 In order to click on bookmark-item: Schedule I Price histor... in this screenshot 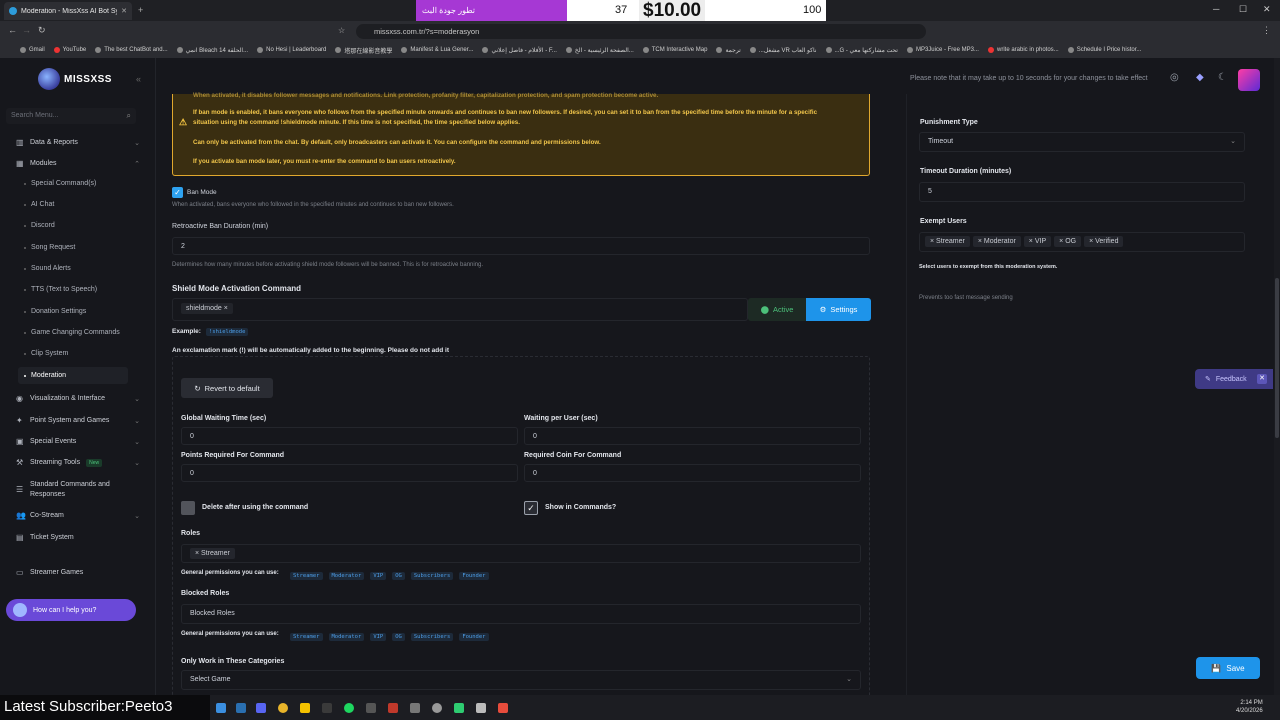, I will do `click(1104, 50)`.